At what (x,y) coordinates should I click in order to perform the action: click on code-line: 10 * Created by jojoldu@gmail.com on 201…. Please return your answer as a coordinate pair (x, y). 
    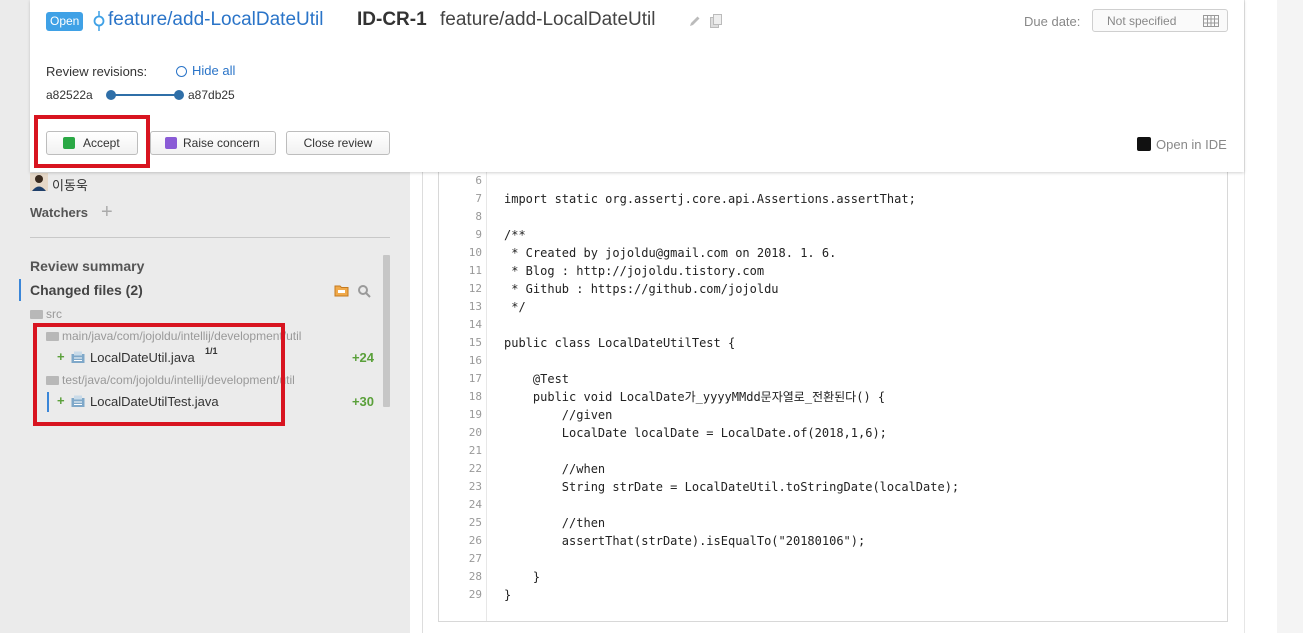
    Looking at the image, I should click on (833, 253).